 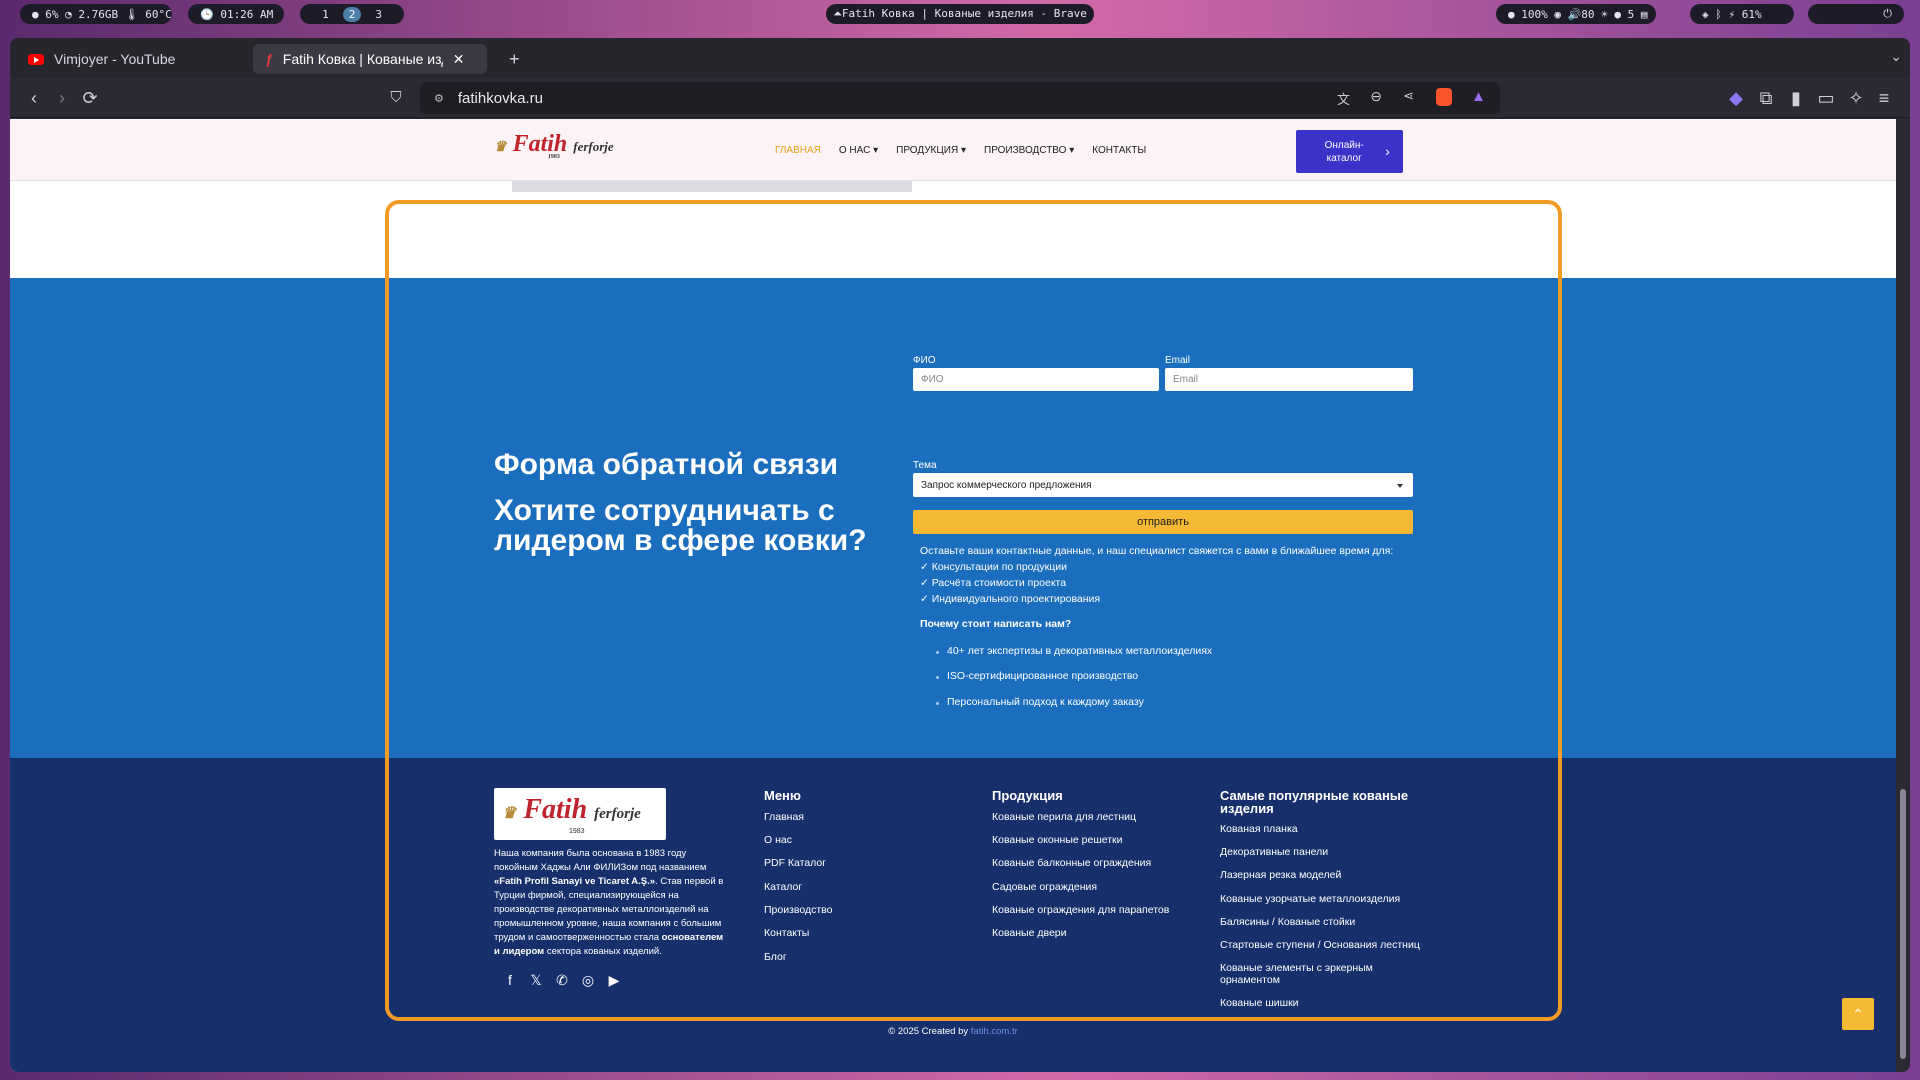 I want to click on workspace-2: 2, so click(x=352, y=14).